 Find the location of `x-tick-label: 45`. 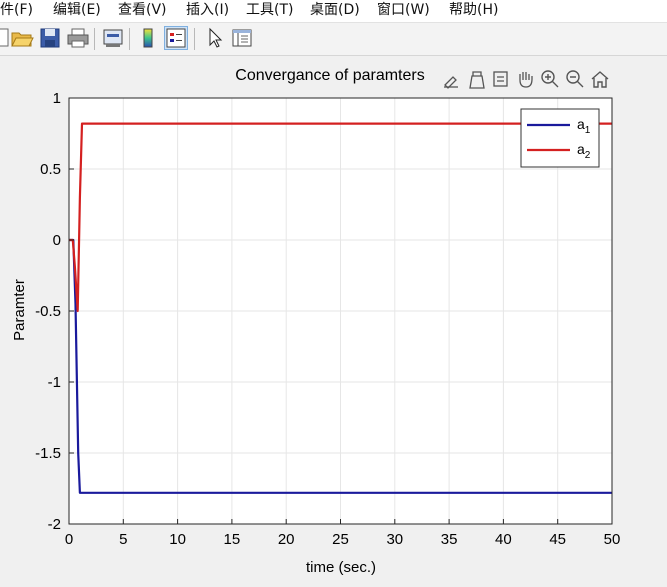

x-tick-label: 45 is located at coordinates (557, 539).